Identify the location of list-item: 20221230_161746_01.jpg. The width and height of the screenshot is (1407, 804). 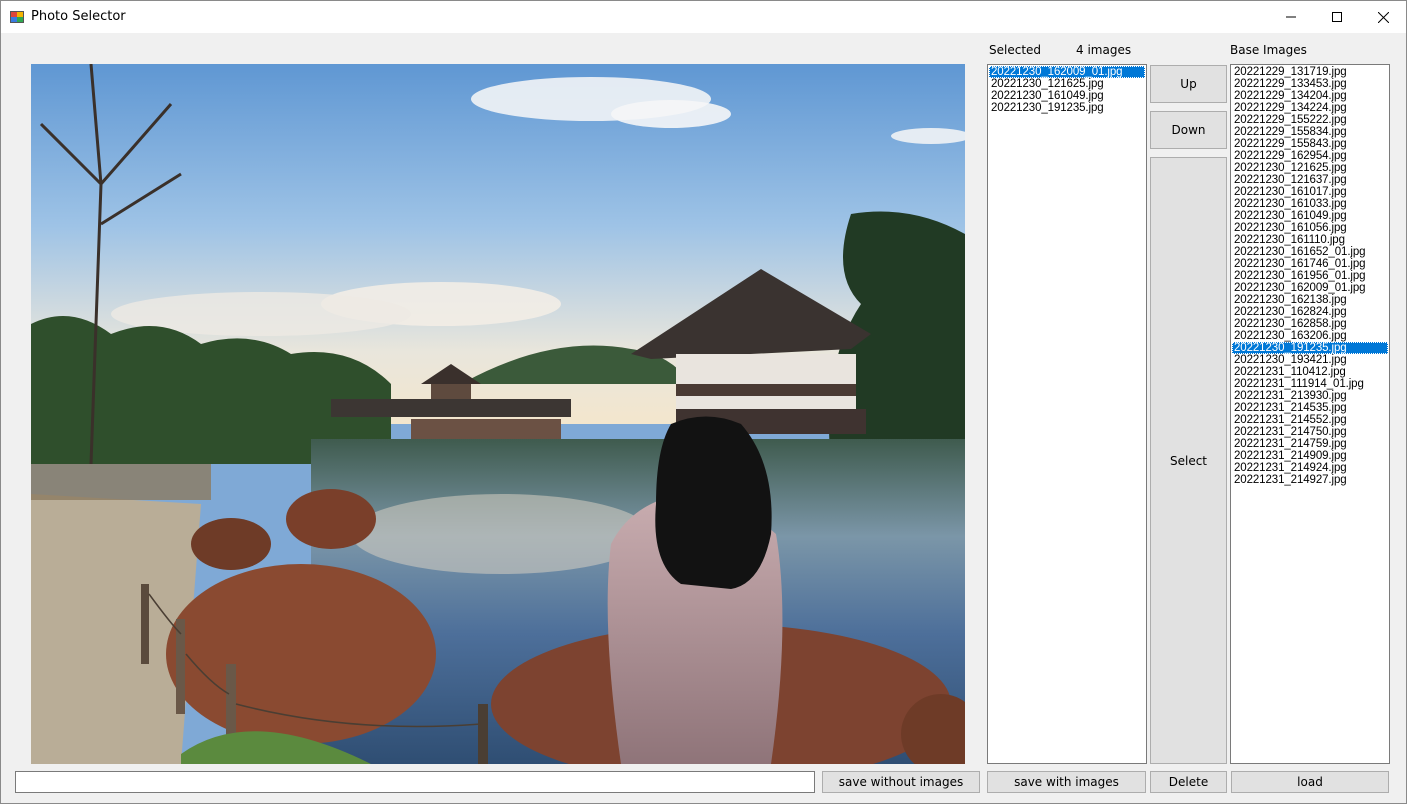
(1310, 264).